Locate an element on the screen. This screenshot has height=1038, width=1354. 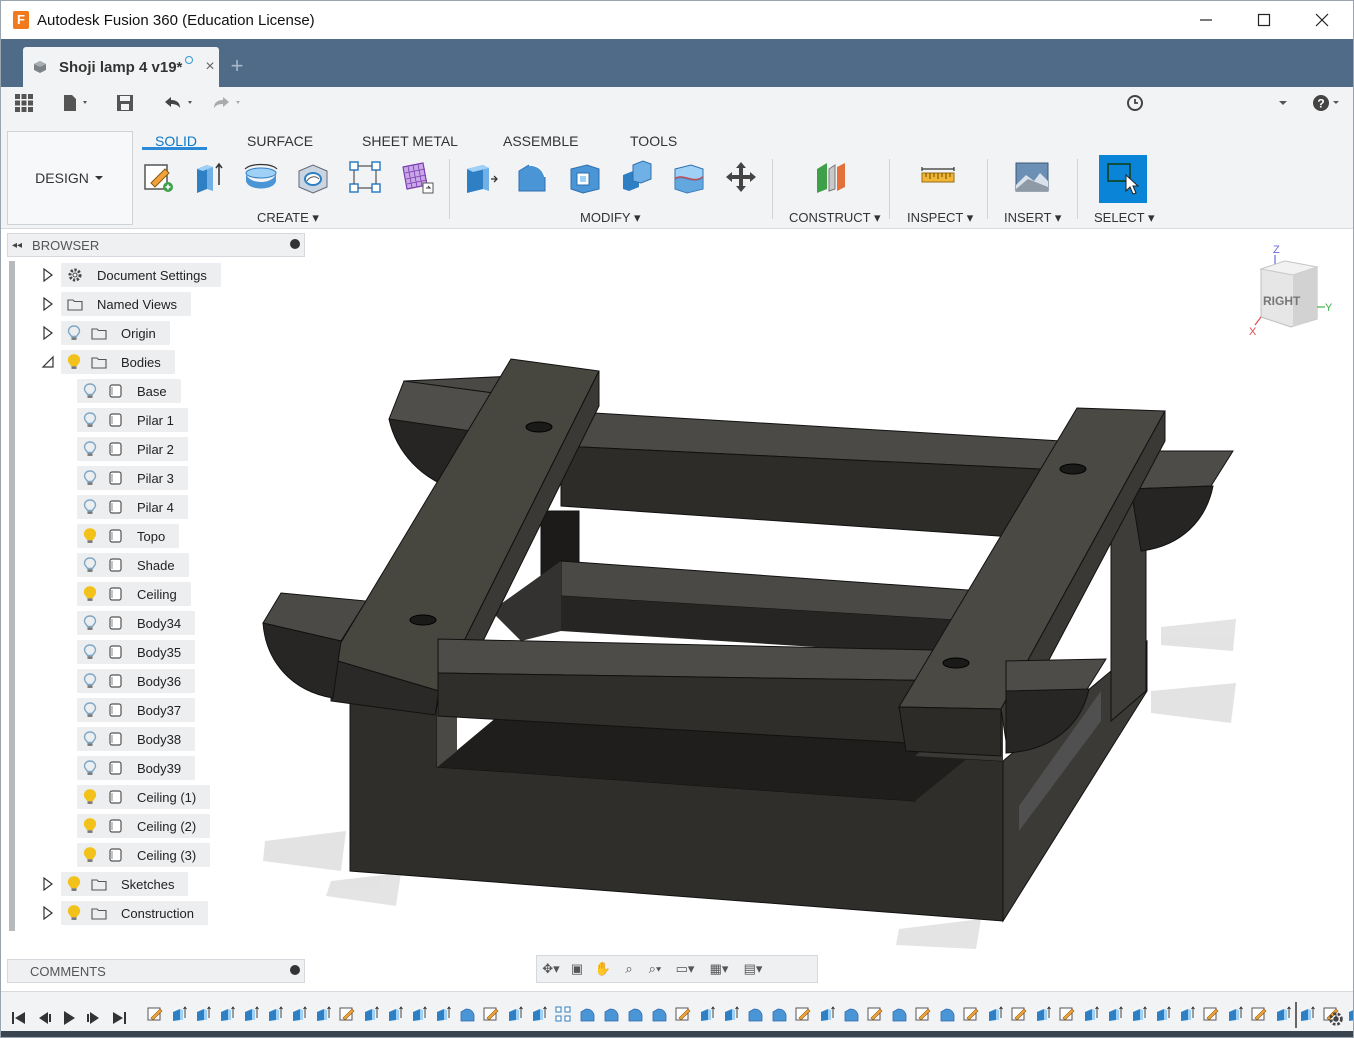
browser-item: Bodies is located at coordinates (161, 362).